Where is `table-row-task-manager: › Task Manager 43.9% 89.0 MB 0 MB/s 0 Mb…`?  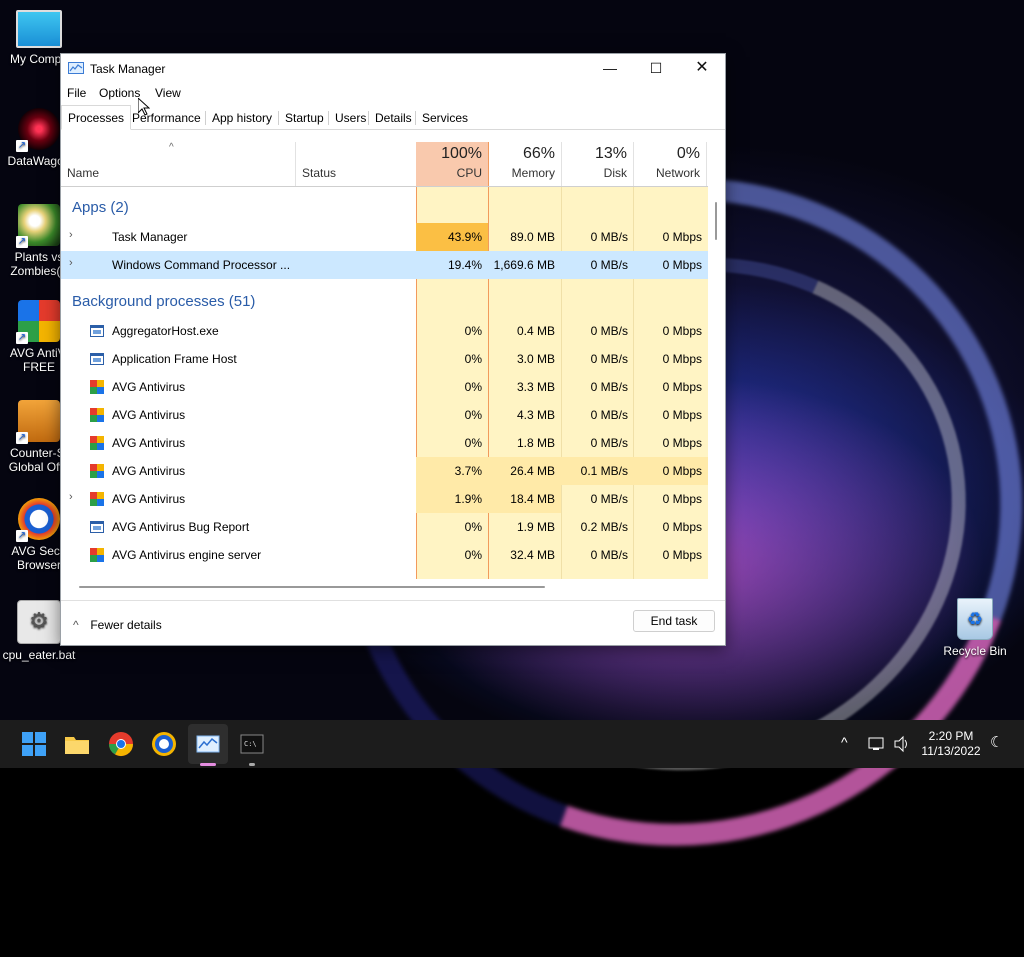 table-row-task-manager: › Task Manager 43.9% 89.0 MB 0 MB/s 0 Mb… is located at coordinates (384, 237).